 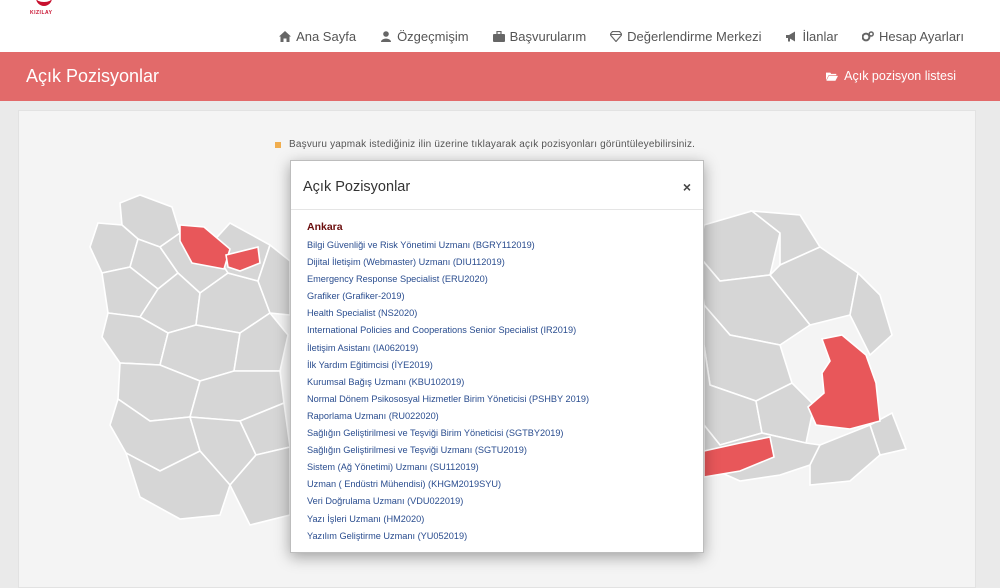 I want to click on user-icon, so click(x=386, y=36).